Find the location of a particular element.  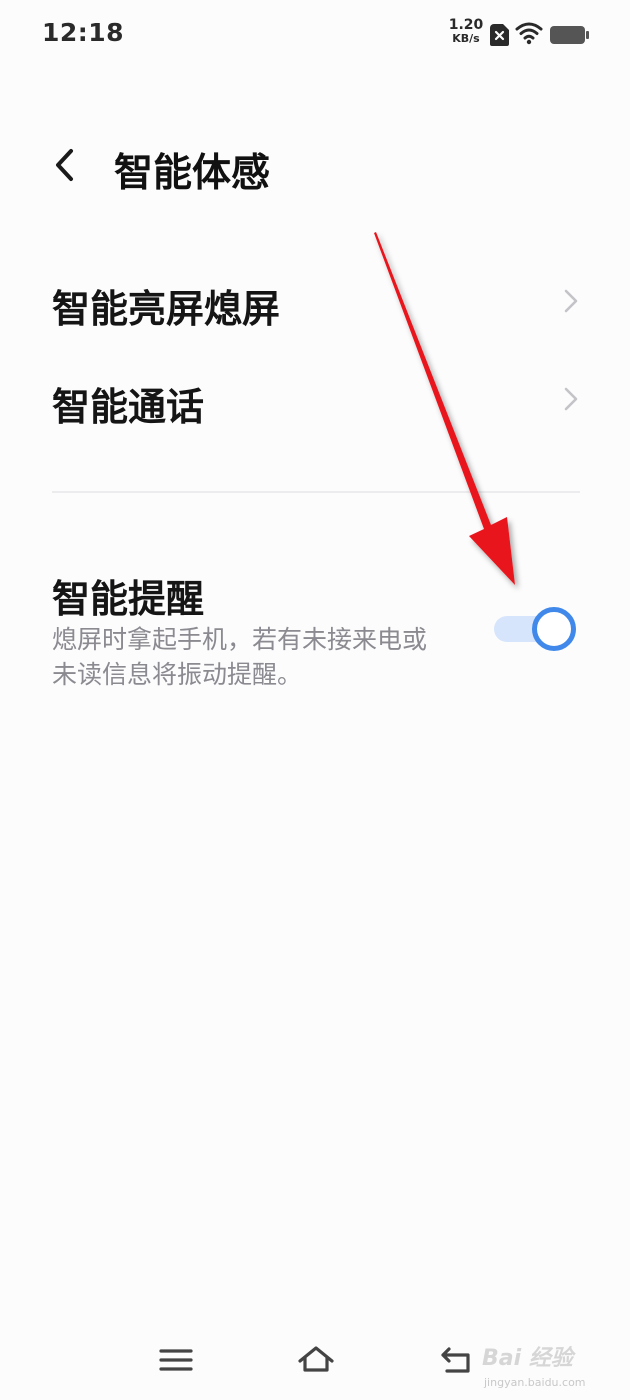

chevron-left-icon is located at coordinates (64, 165).